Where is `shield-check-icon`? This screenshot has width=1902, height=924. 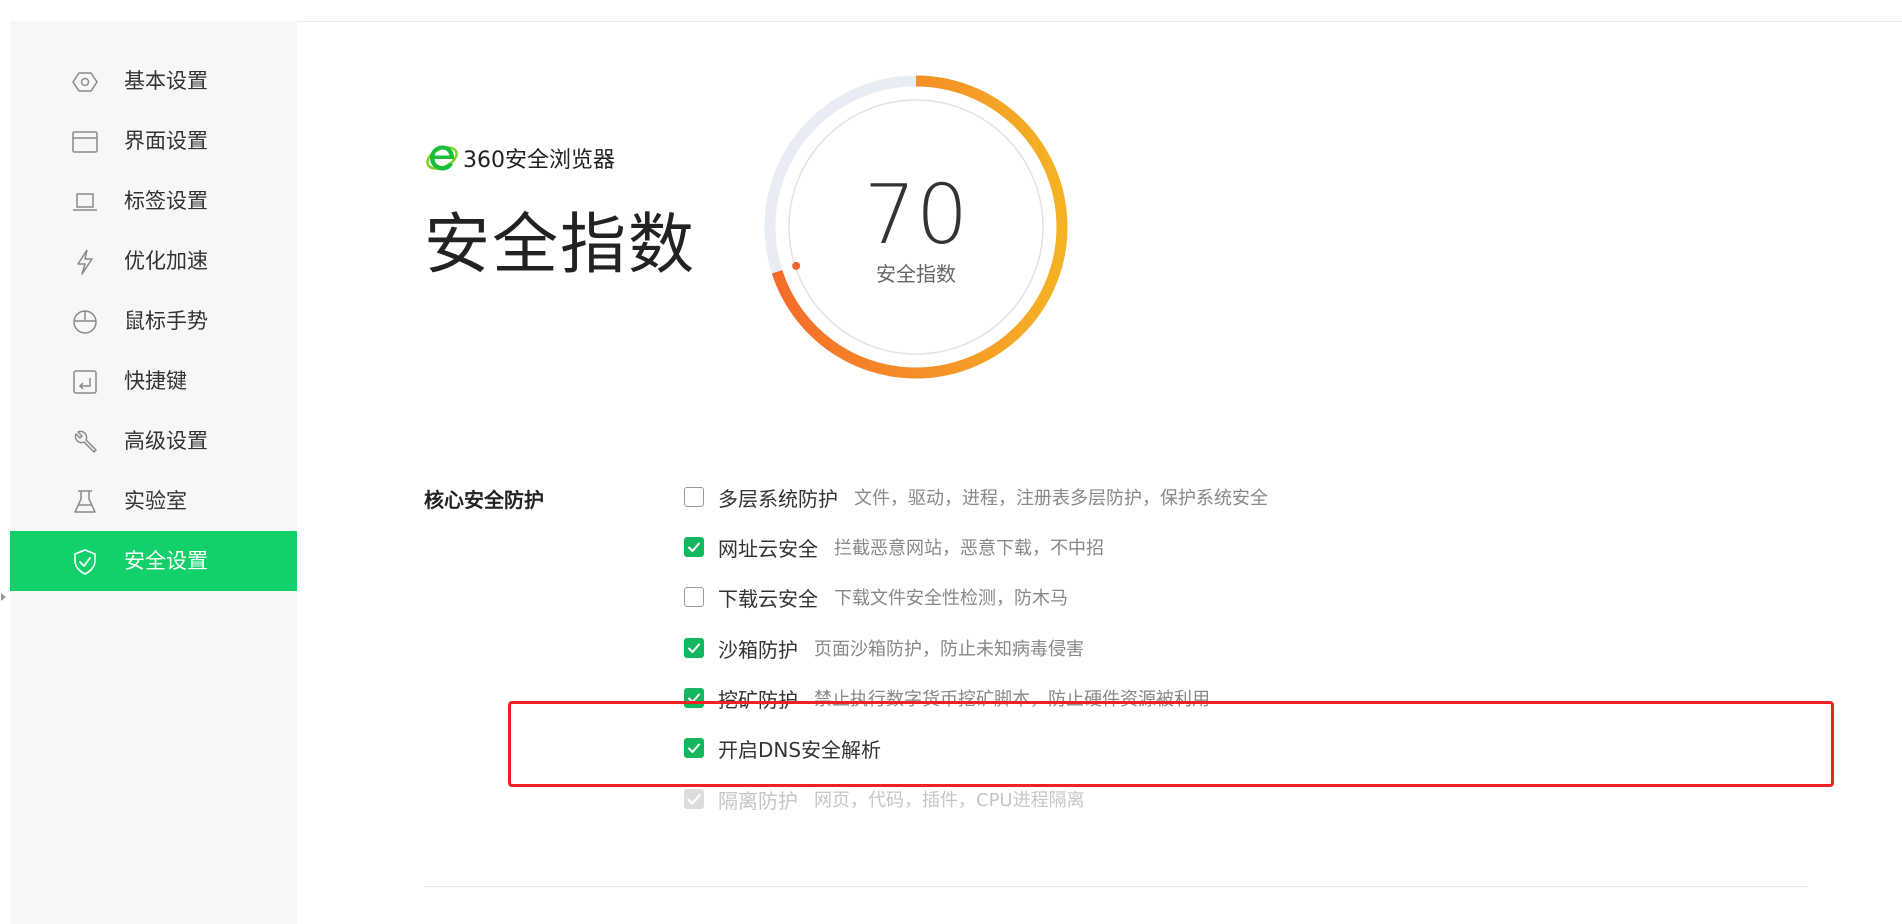
shield-check-icon is located at coordinates (85, 562).